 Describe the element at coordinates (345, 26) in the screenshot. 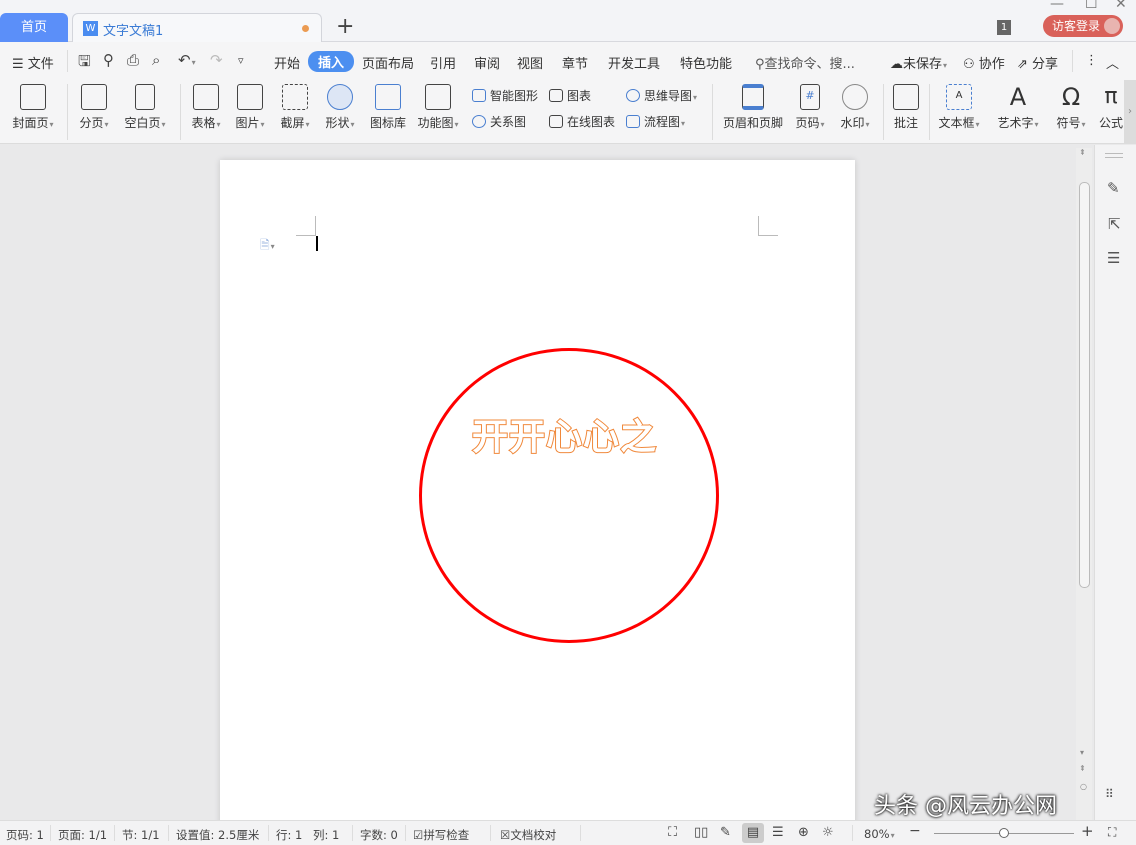

I see `new-tab-button: +` at that location.